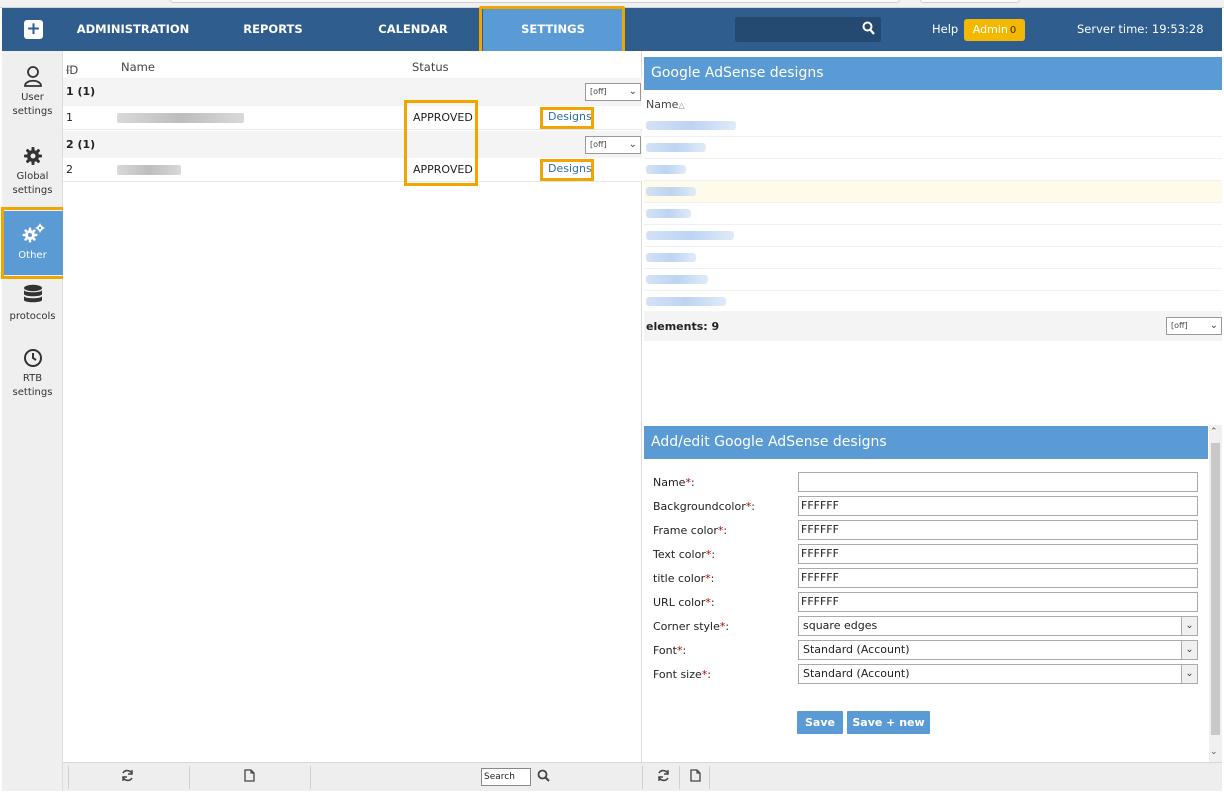 This screenshot has height=796, width=1224. I want to click on font-size-select: Standard (Account) ⌄, so click(998, 674).